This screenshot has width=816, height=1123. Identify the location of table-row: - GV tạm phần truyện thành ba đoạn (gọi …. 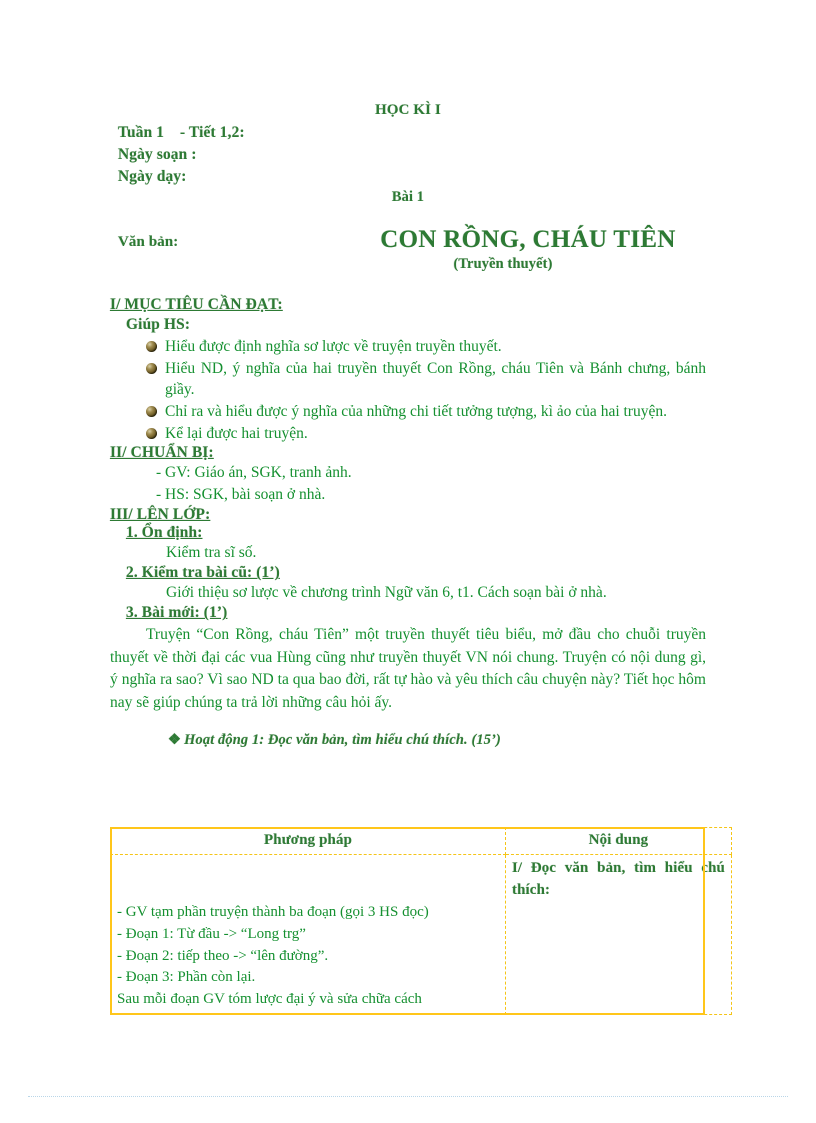
(421, 934).